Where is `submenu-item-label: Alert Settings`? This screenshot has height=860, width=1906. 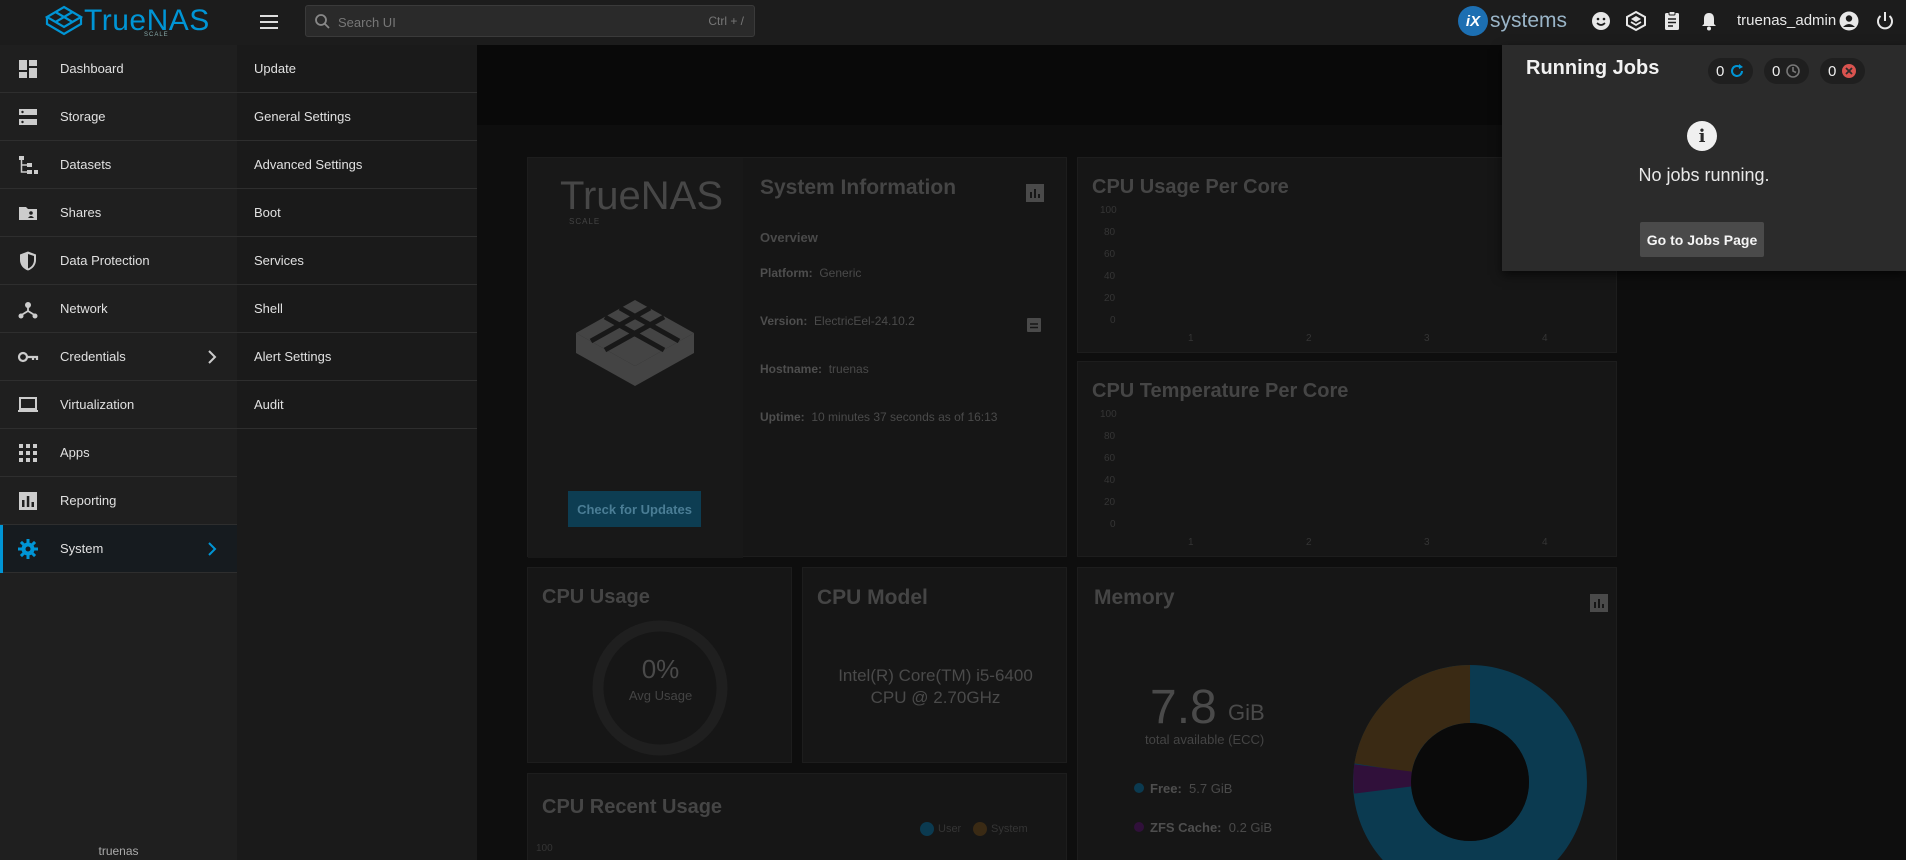 submenu-item-label: Alert Settings is located at coordinates (293, 356).